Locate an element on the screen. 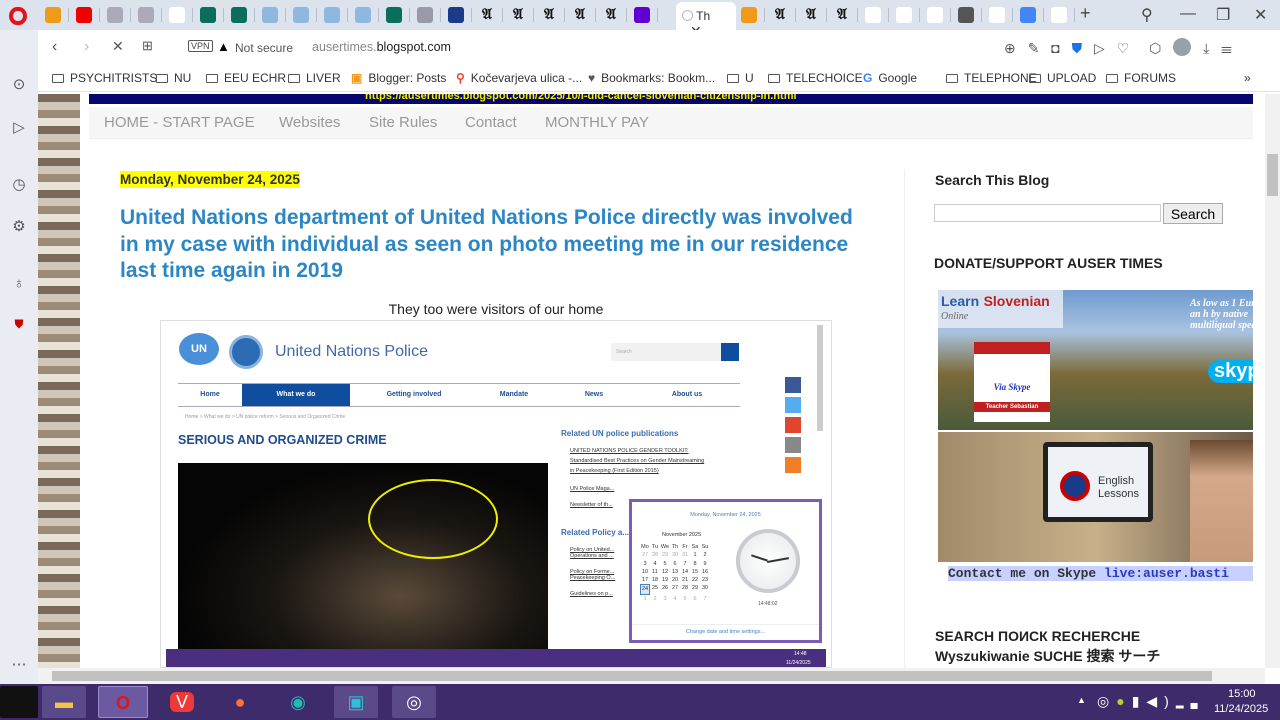  bookmark-item: U is located at coordinates (740, 78).